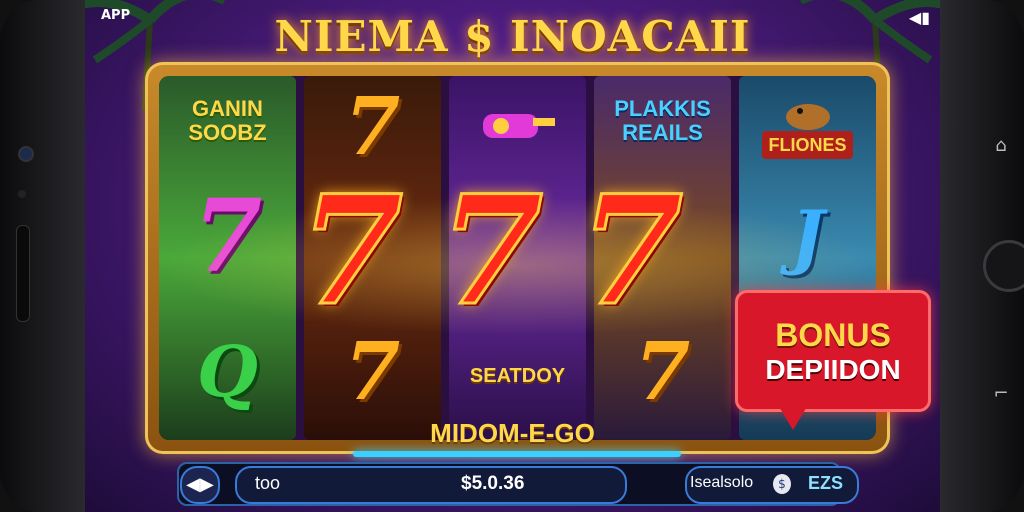 Image resolution: width=1024 pixels, height=512 pixels. What do you see at coordinates (26, 154) in the screenshot?
I see `camera-dot` at bounding box center [26, 154].